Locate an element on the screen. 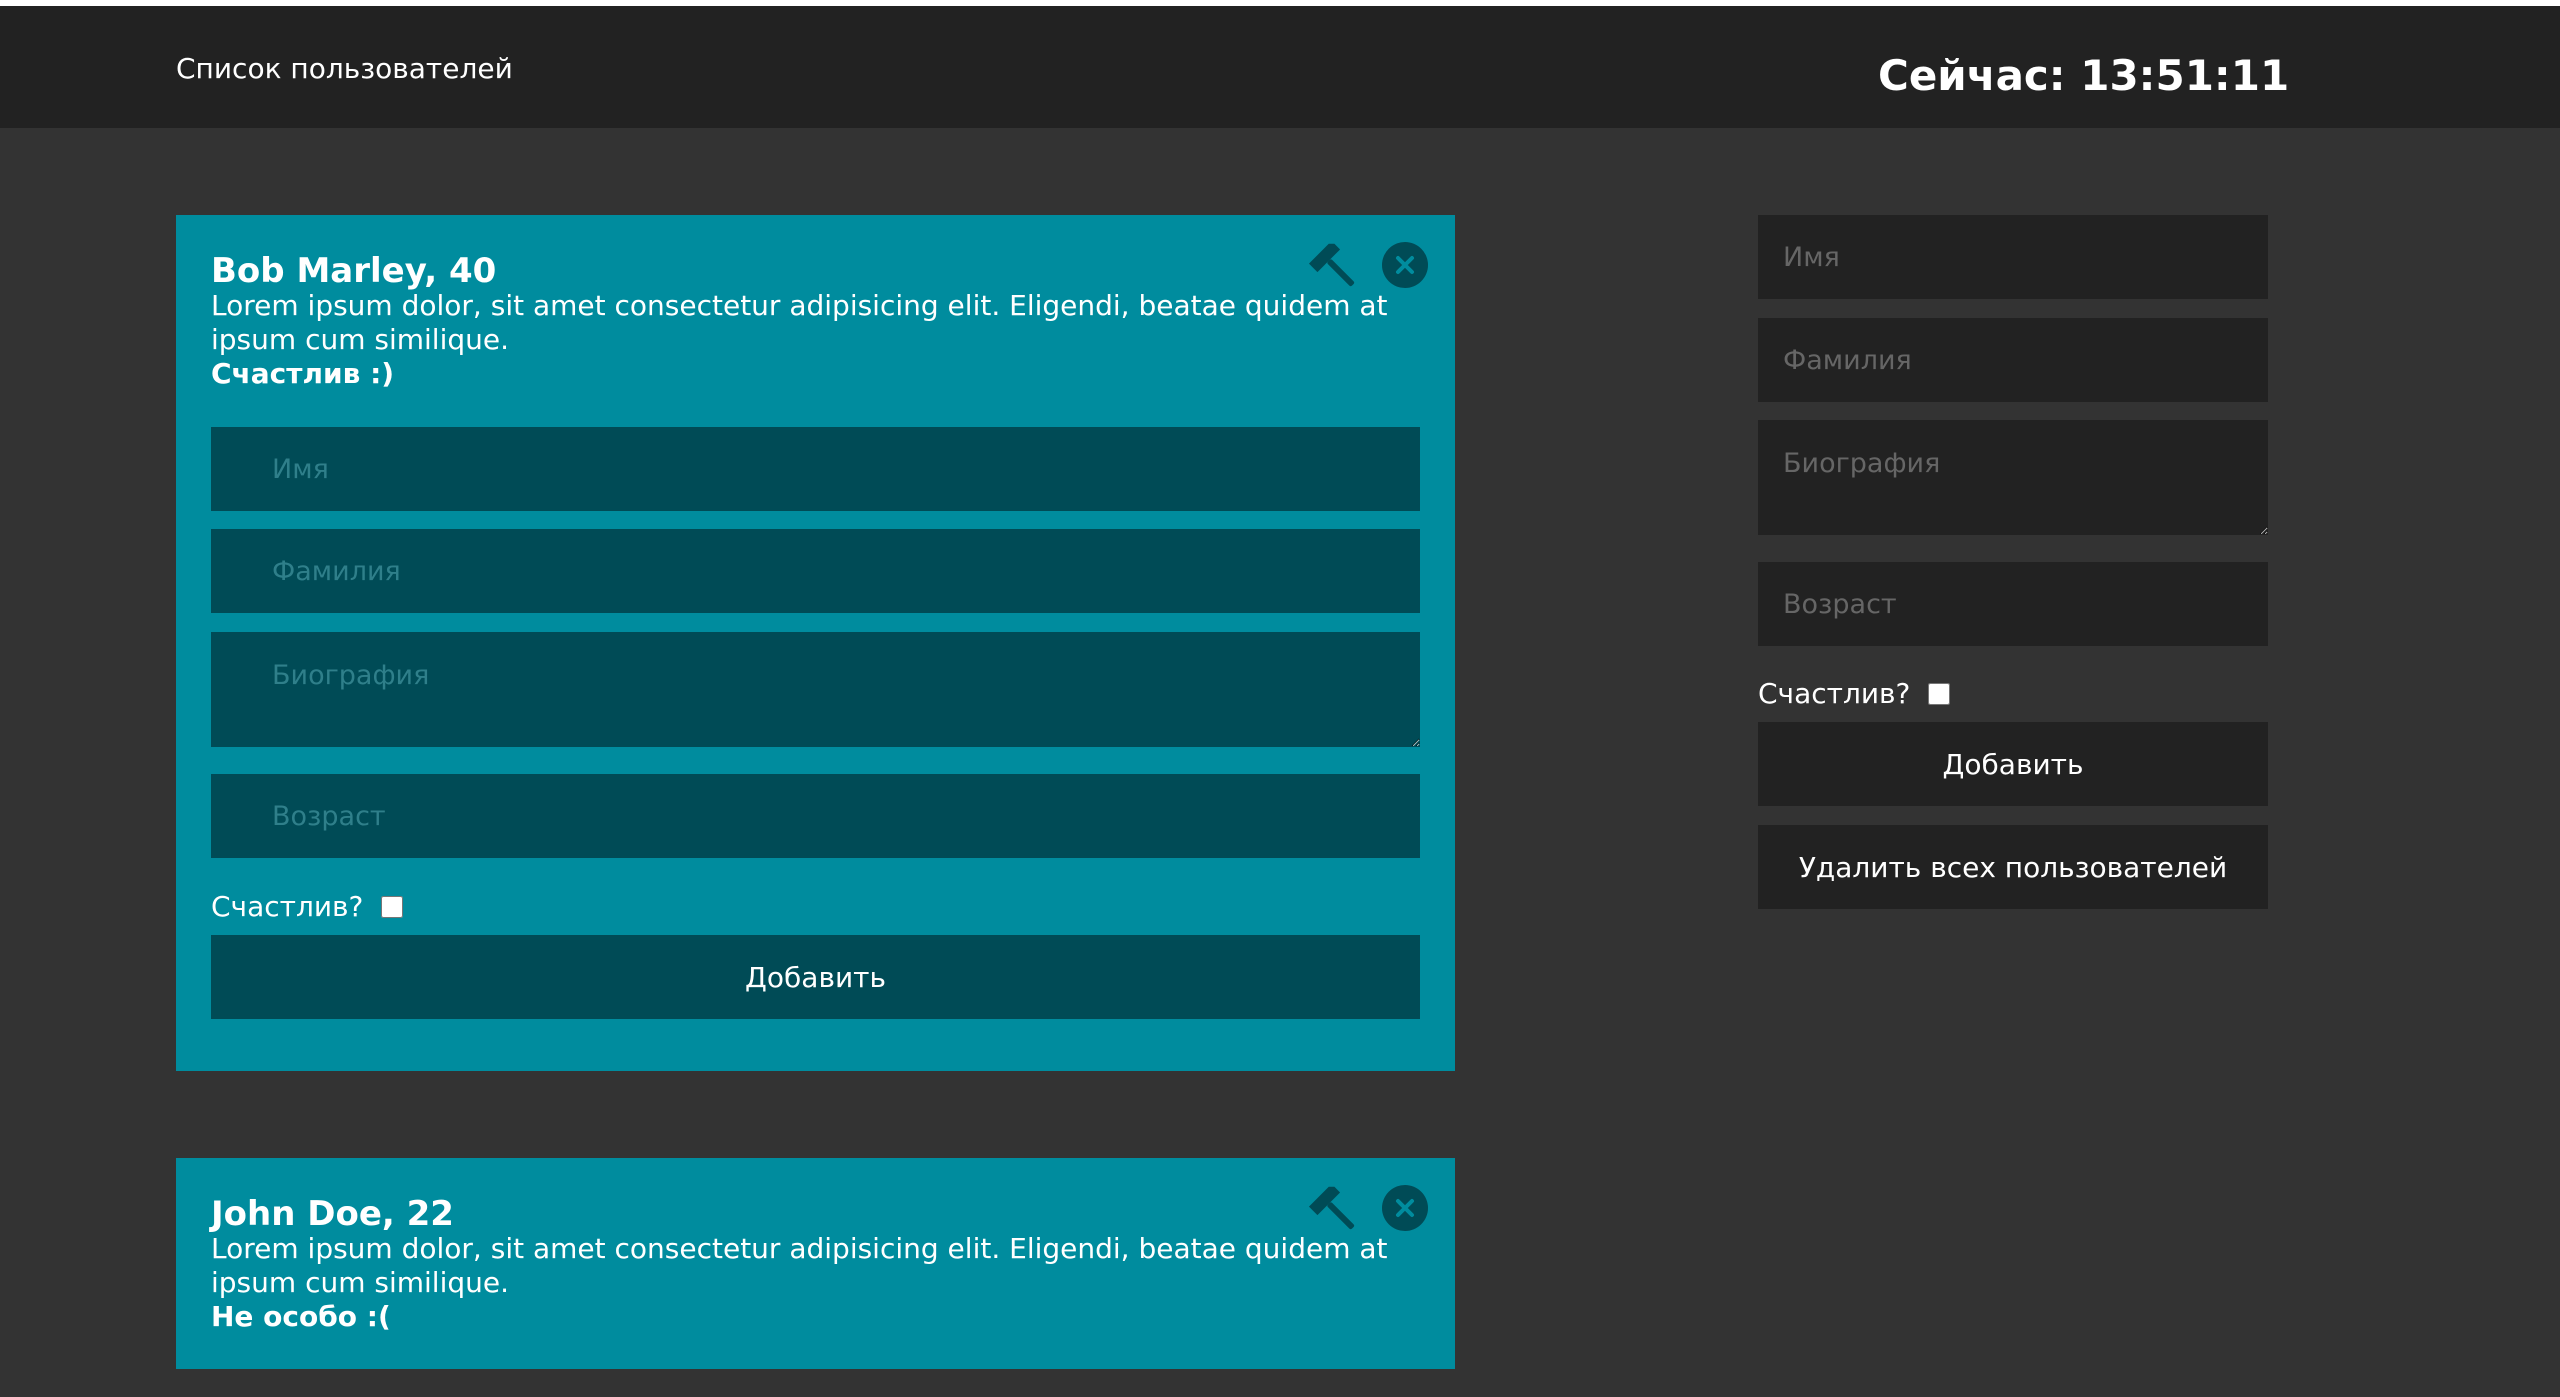 This screenshot has width=2560, height=1397. edit-submit-button: Добавить is located at coordinates (815, 977).